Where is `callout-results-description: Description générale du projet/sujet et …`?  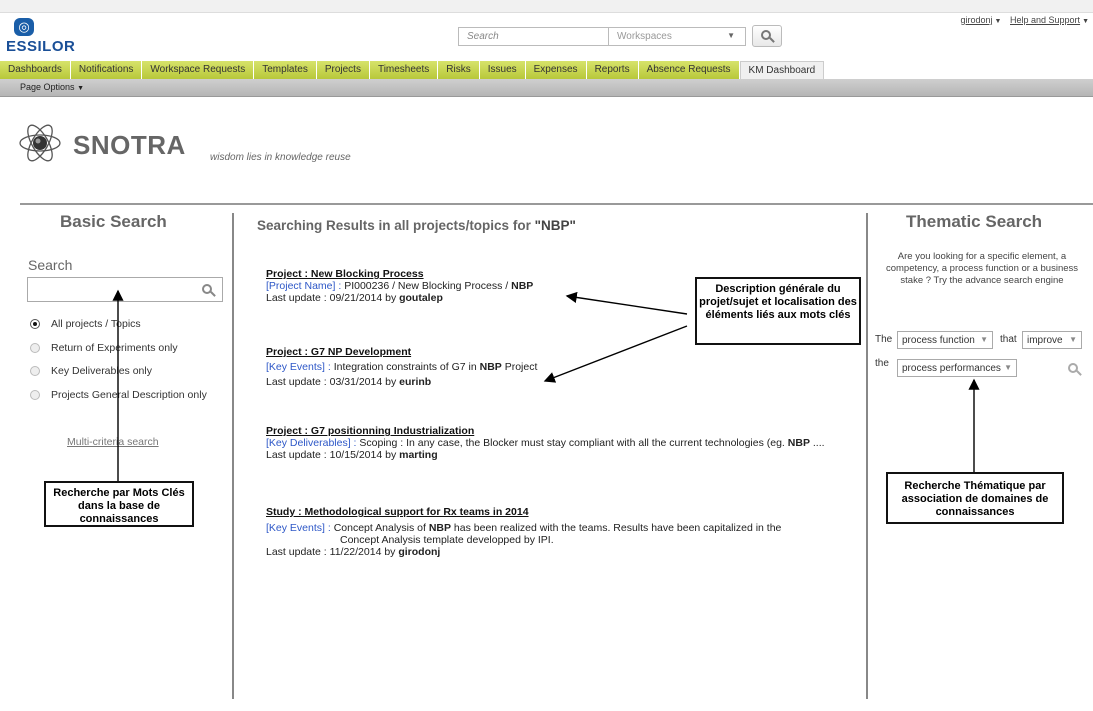 callout-results-description: Description générale du projet/sujet et … is located at coordinates (778, 311).